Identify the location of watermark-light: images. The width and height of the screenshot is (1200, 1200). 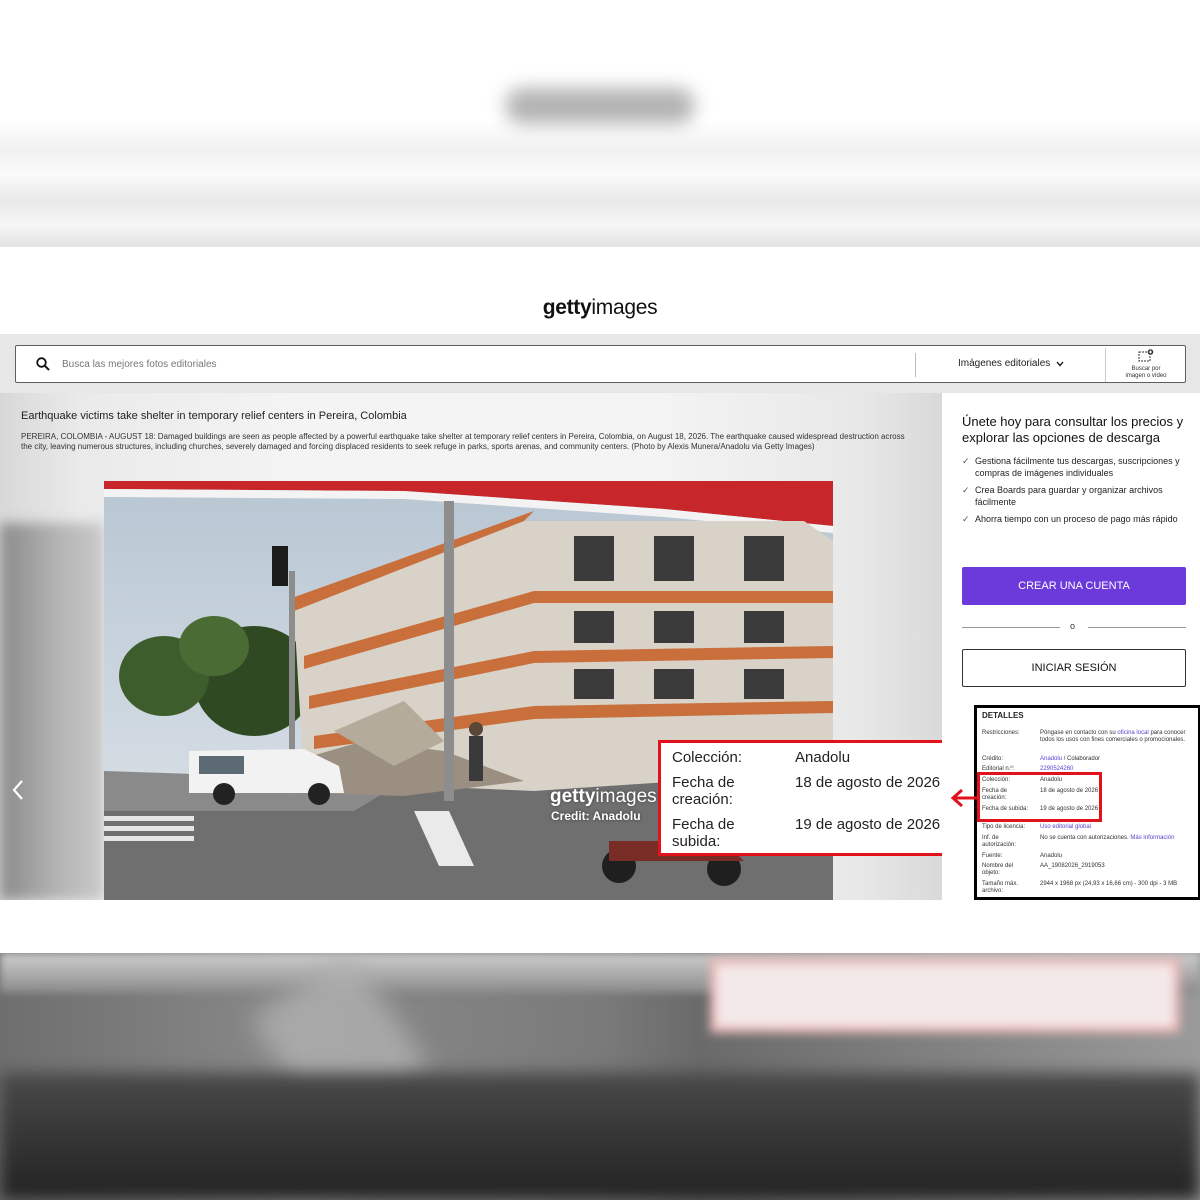
(626, 796).